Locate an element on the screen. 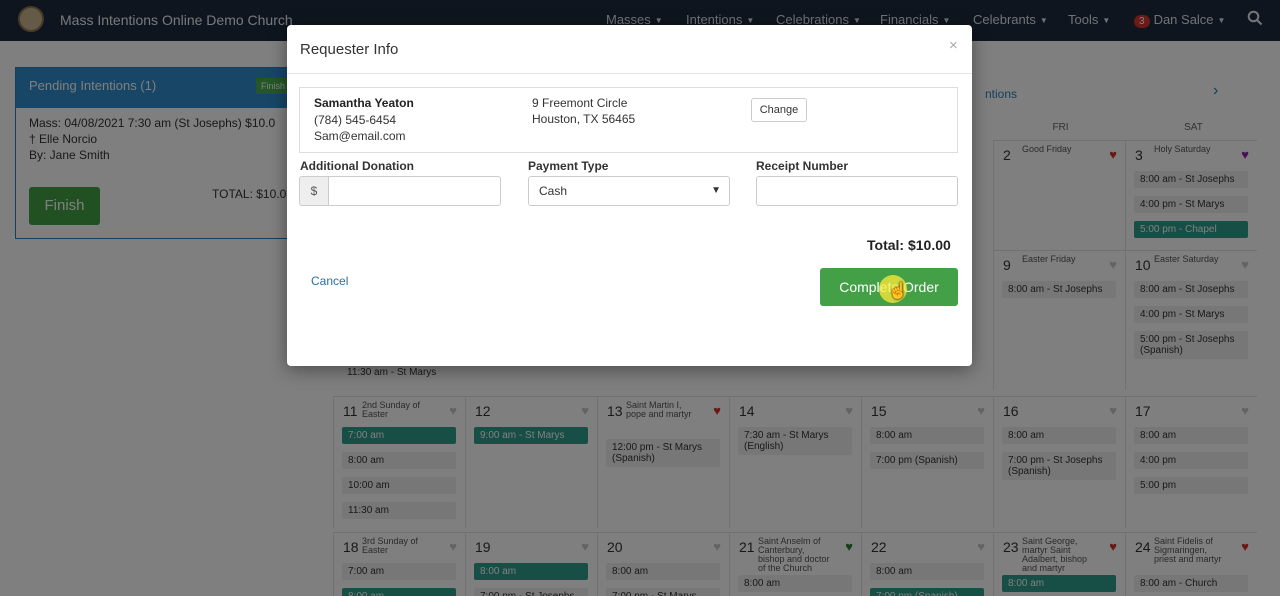 The height and width of the screenshot is (596, 1280). requester-name: Samantha Yeaton is located at coordinates (364, 103).